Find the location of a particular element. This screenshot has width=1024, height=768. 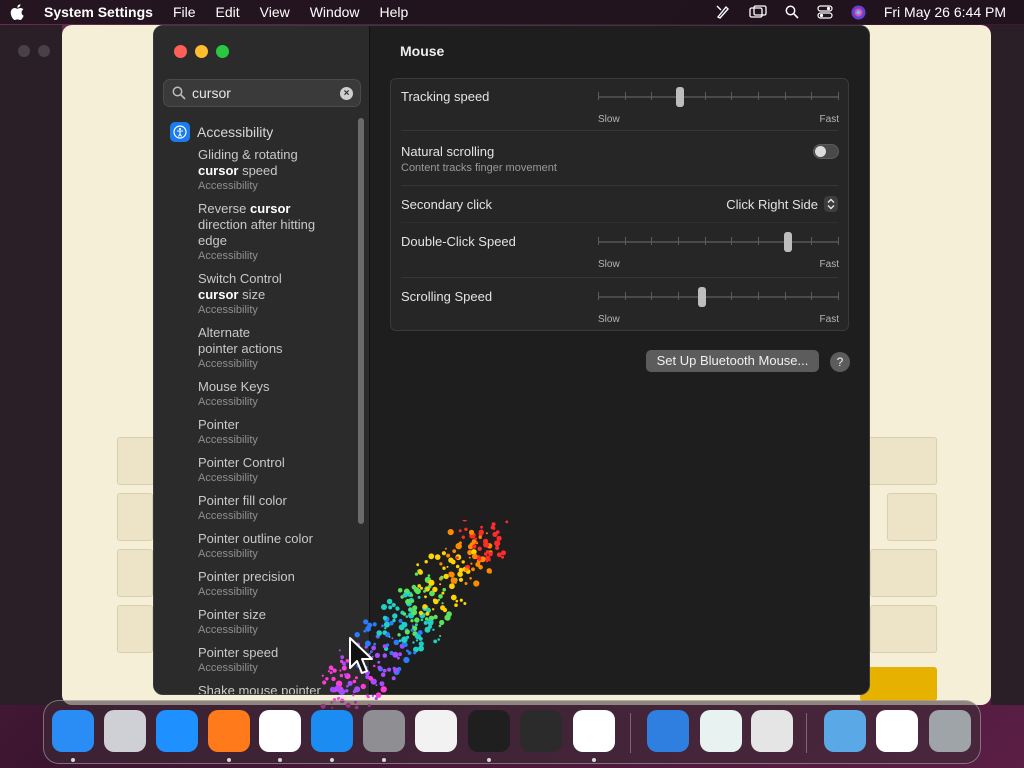

garageband-icon is located at coordinates (541, 731).